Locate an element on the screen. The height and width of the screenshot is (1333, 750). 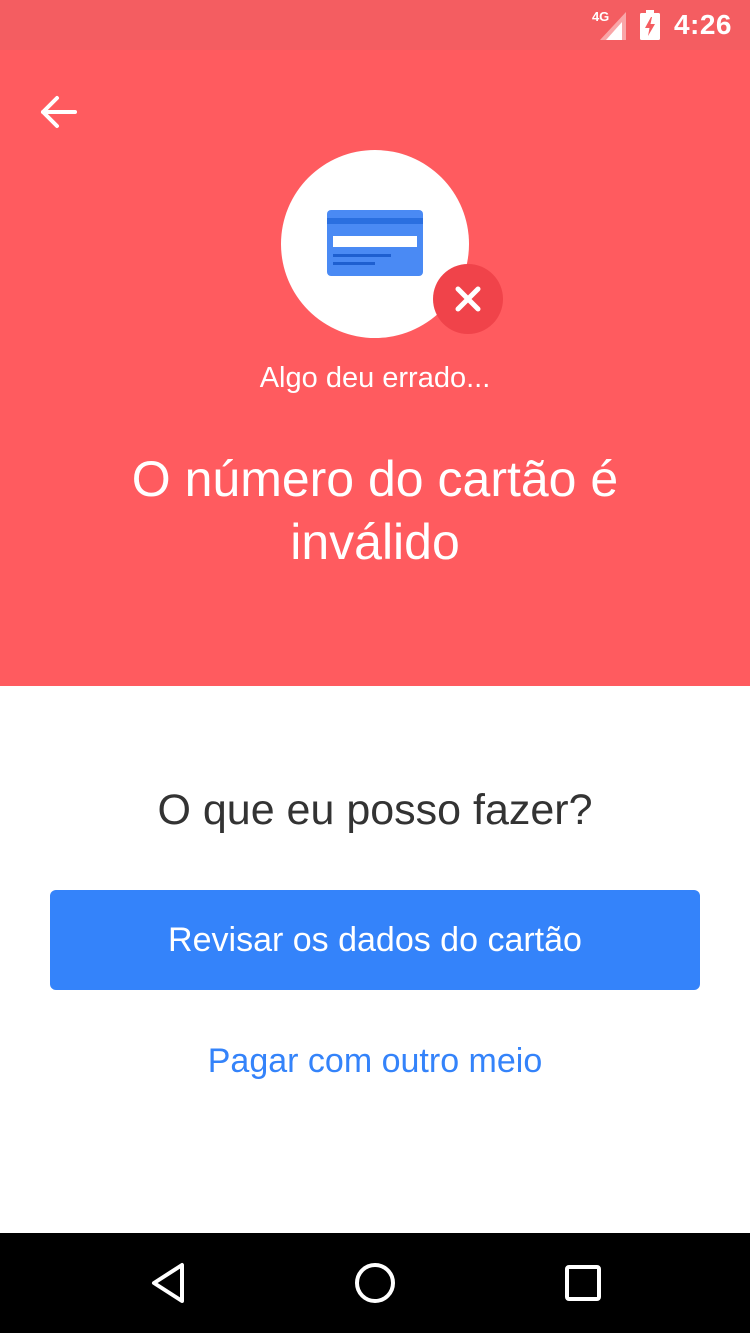
status-clock: 4:26 is located at coordinates (702, 24).